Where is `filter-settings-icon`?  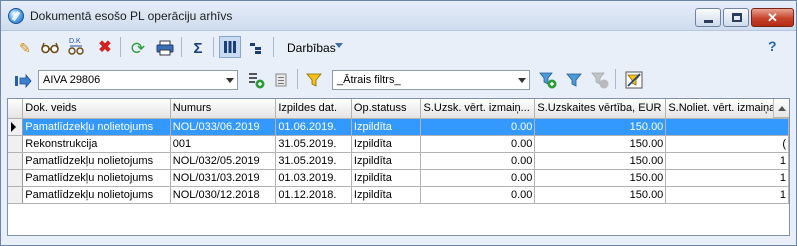 filter-settings-icon is located at coordinates (634, 80).